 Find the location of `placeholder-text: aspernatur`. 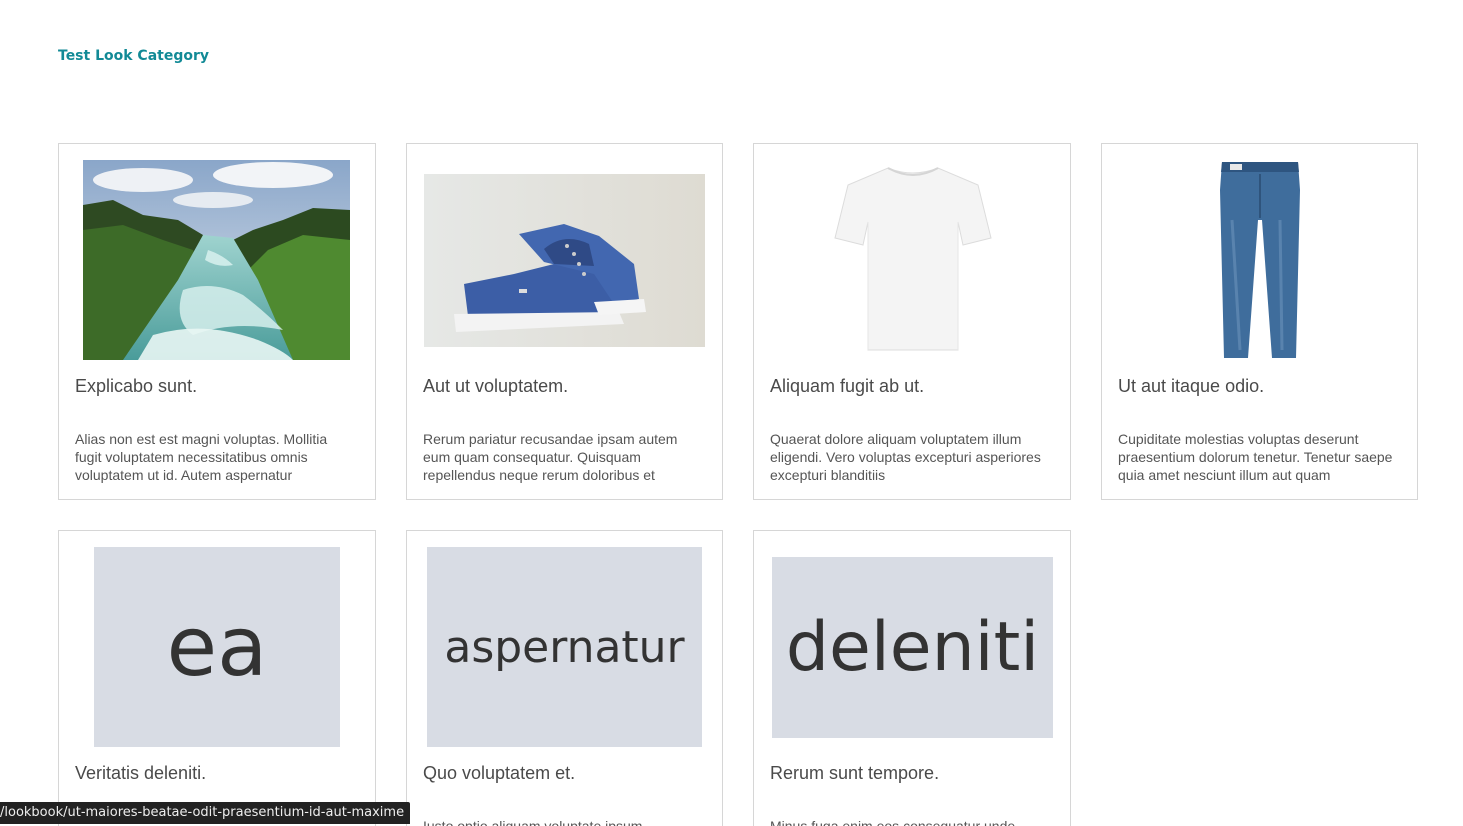

placeholder-text: aspernatur is located at coordinates (564, 647).